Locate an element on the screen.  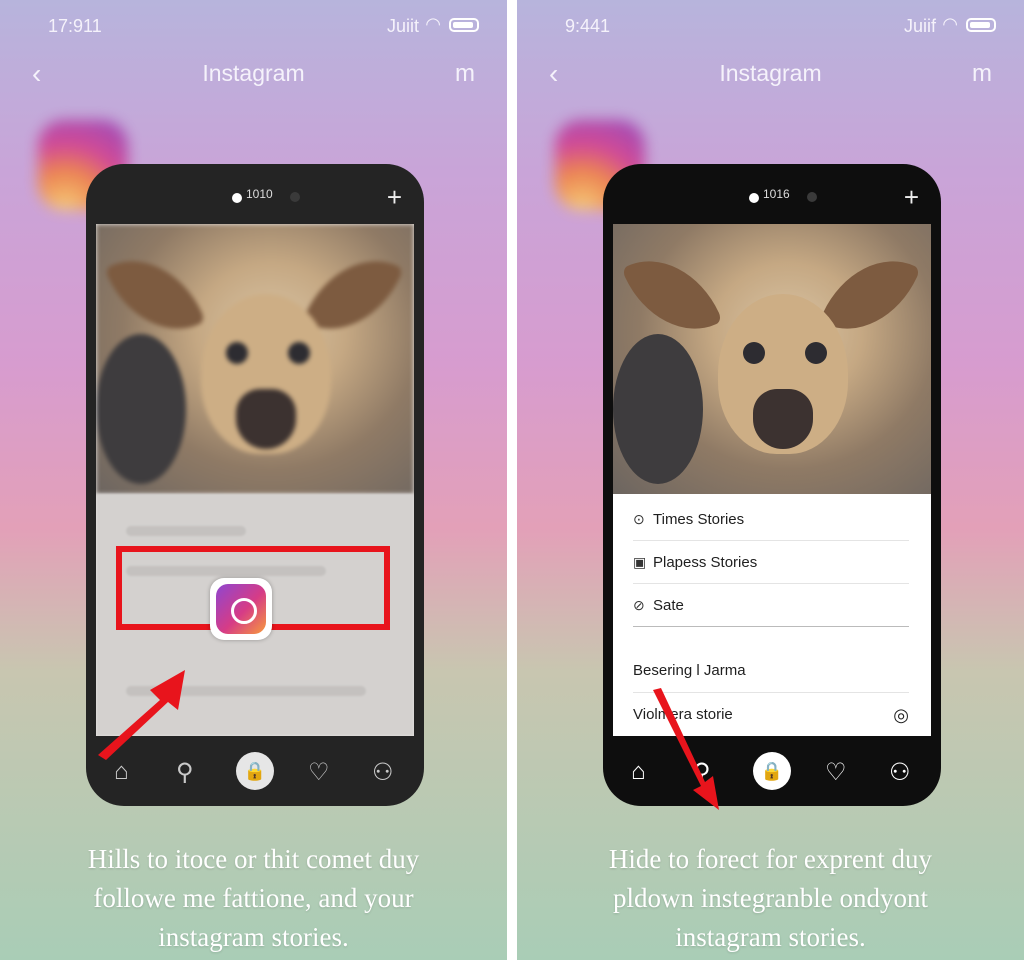
menu-item-plapess-stories: ▣ Plapess Stories is located at coordinates (771, 562).